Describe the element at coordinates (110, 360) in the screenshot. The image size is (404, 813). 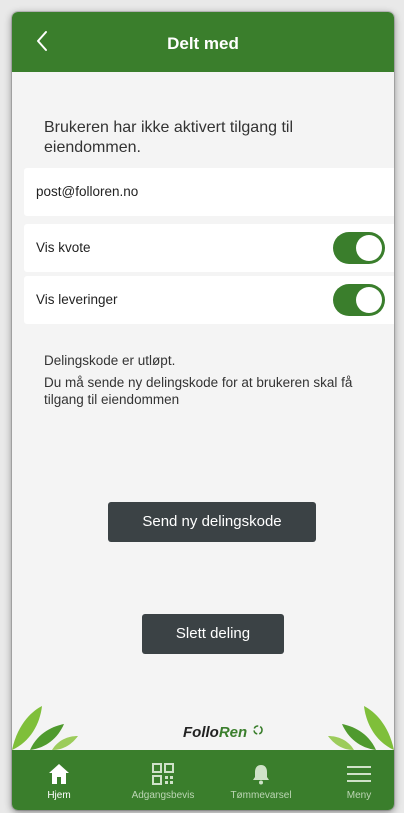
I see `expired-status: Delingskode er utløpt.` at that location.